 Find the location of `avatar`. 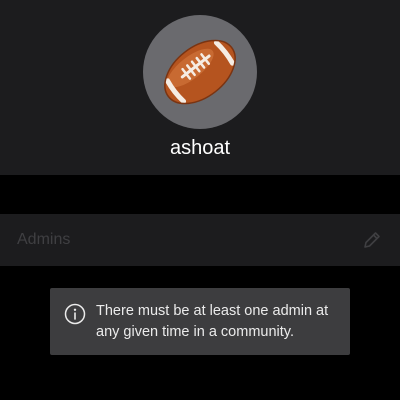

avatar is located at coordinates (200, 72).